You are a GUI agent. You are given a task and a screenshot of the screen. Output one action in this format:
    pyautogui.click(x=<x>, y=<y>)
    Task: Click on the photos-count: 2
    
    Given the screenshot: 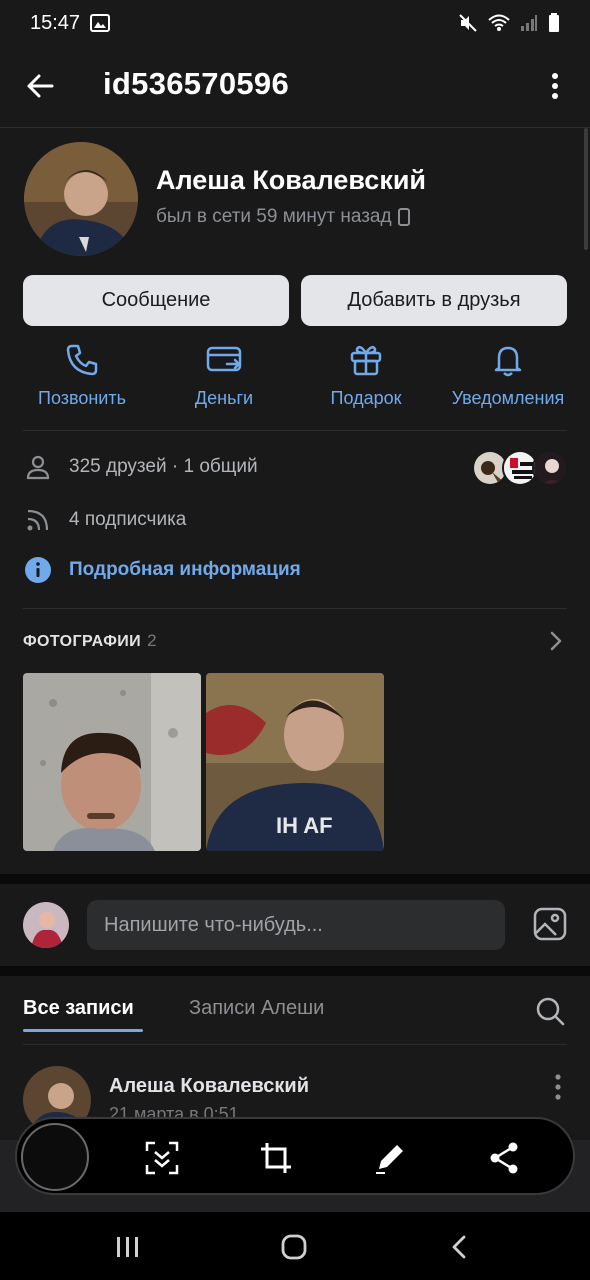 What is the action you would take?
    pyautogui.click(x=152, y=640)
    